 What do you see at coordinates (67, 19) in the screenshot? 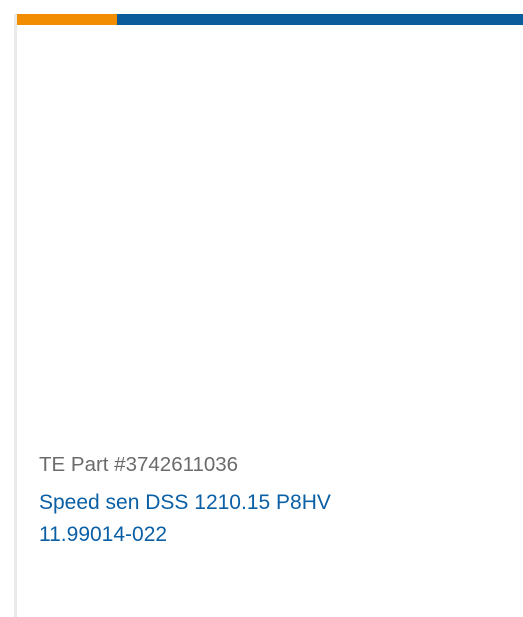
I see `accent-bar-orange-segment` at bounding box center [67, 19].